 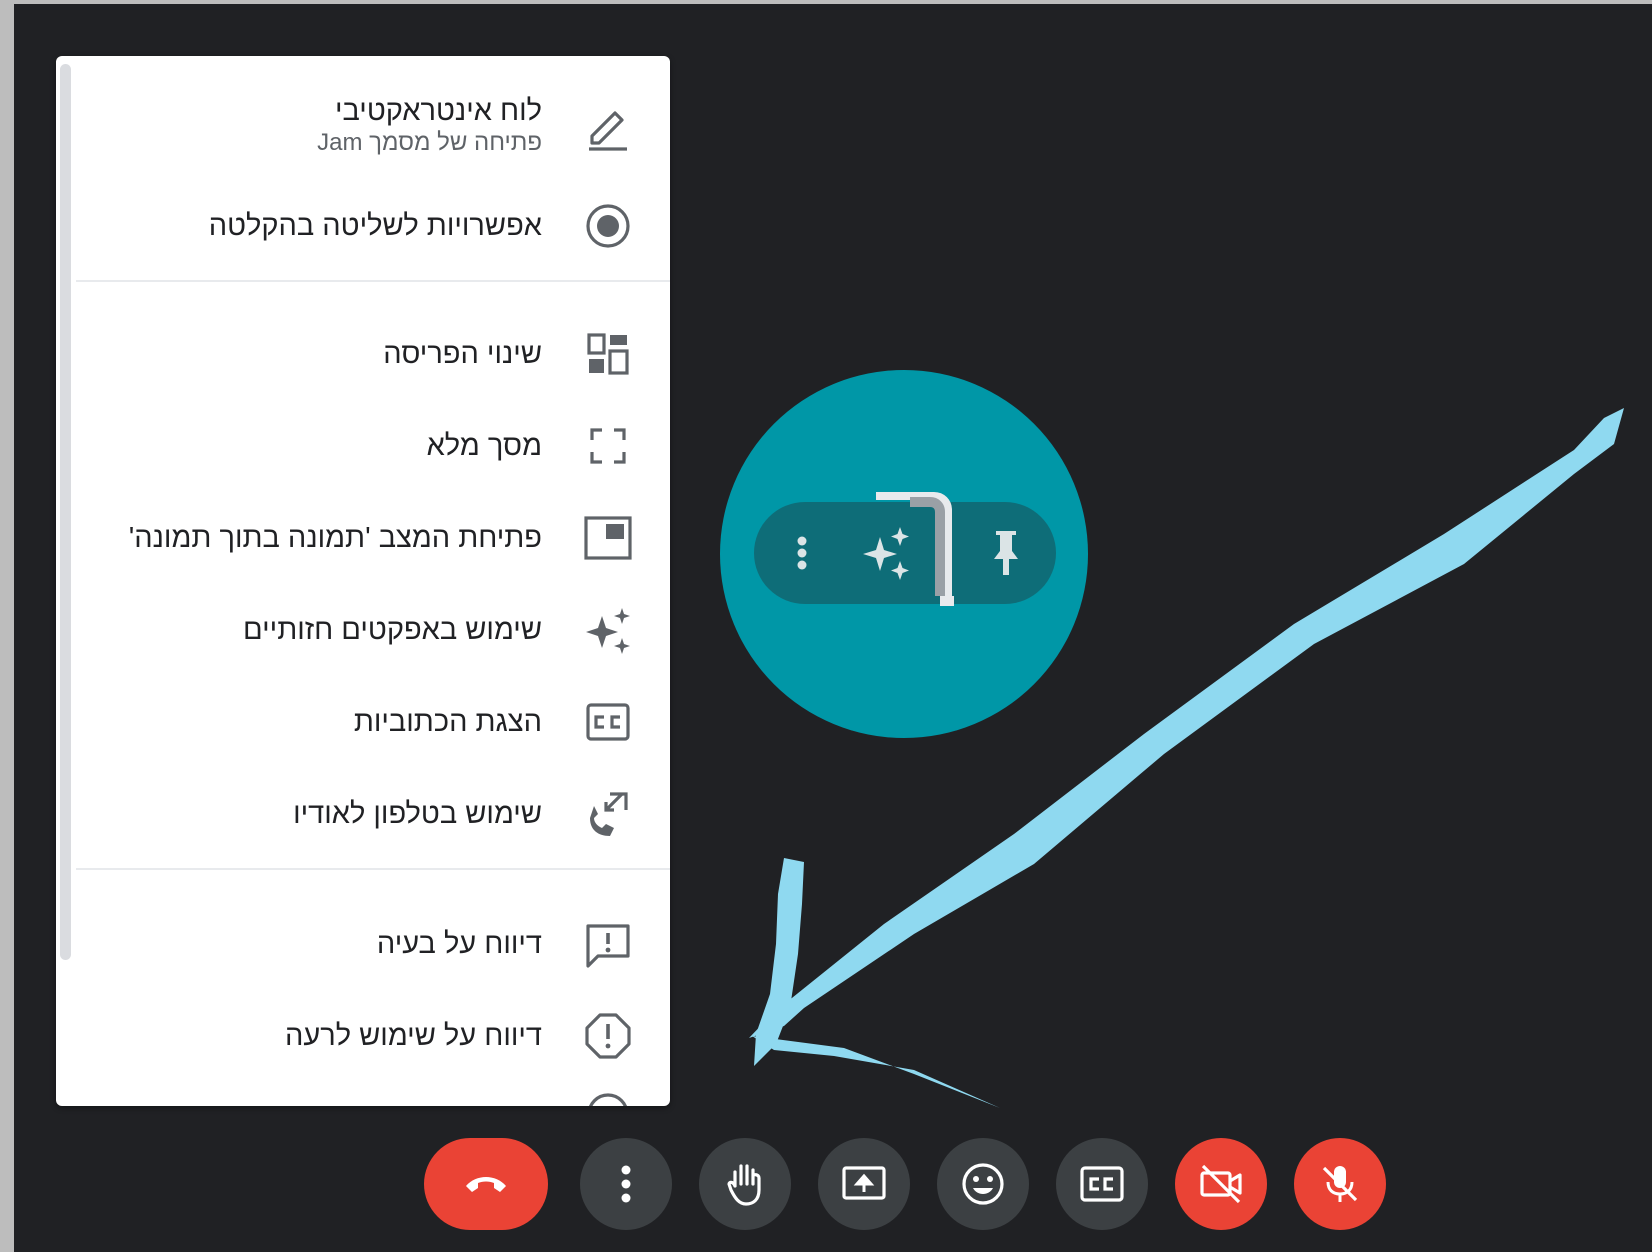 What do you see at coordinates (608, 538) in the screenshot?
I see `picture-in-picture-icon` at bounding box center [608, 538].